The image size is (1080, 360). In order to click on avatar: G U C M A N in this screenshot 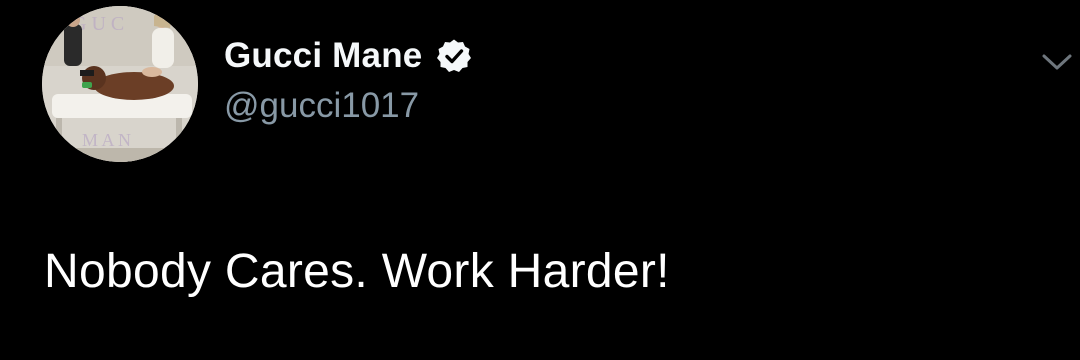, I will do `click(120, 84)`.